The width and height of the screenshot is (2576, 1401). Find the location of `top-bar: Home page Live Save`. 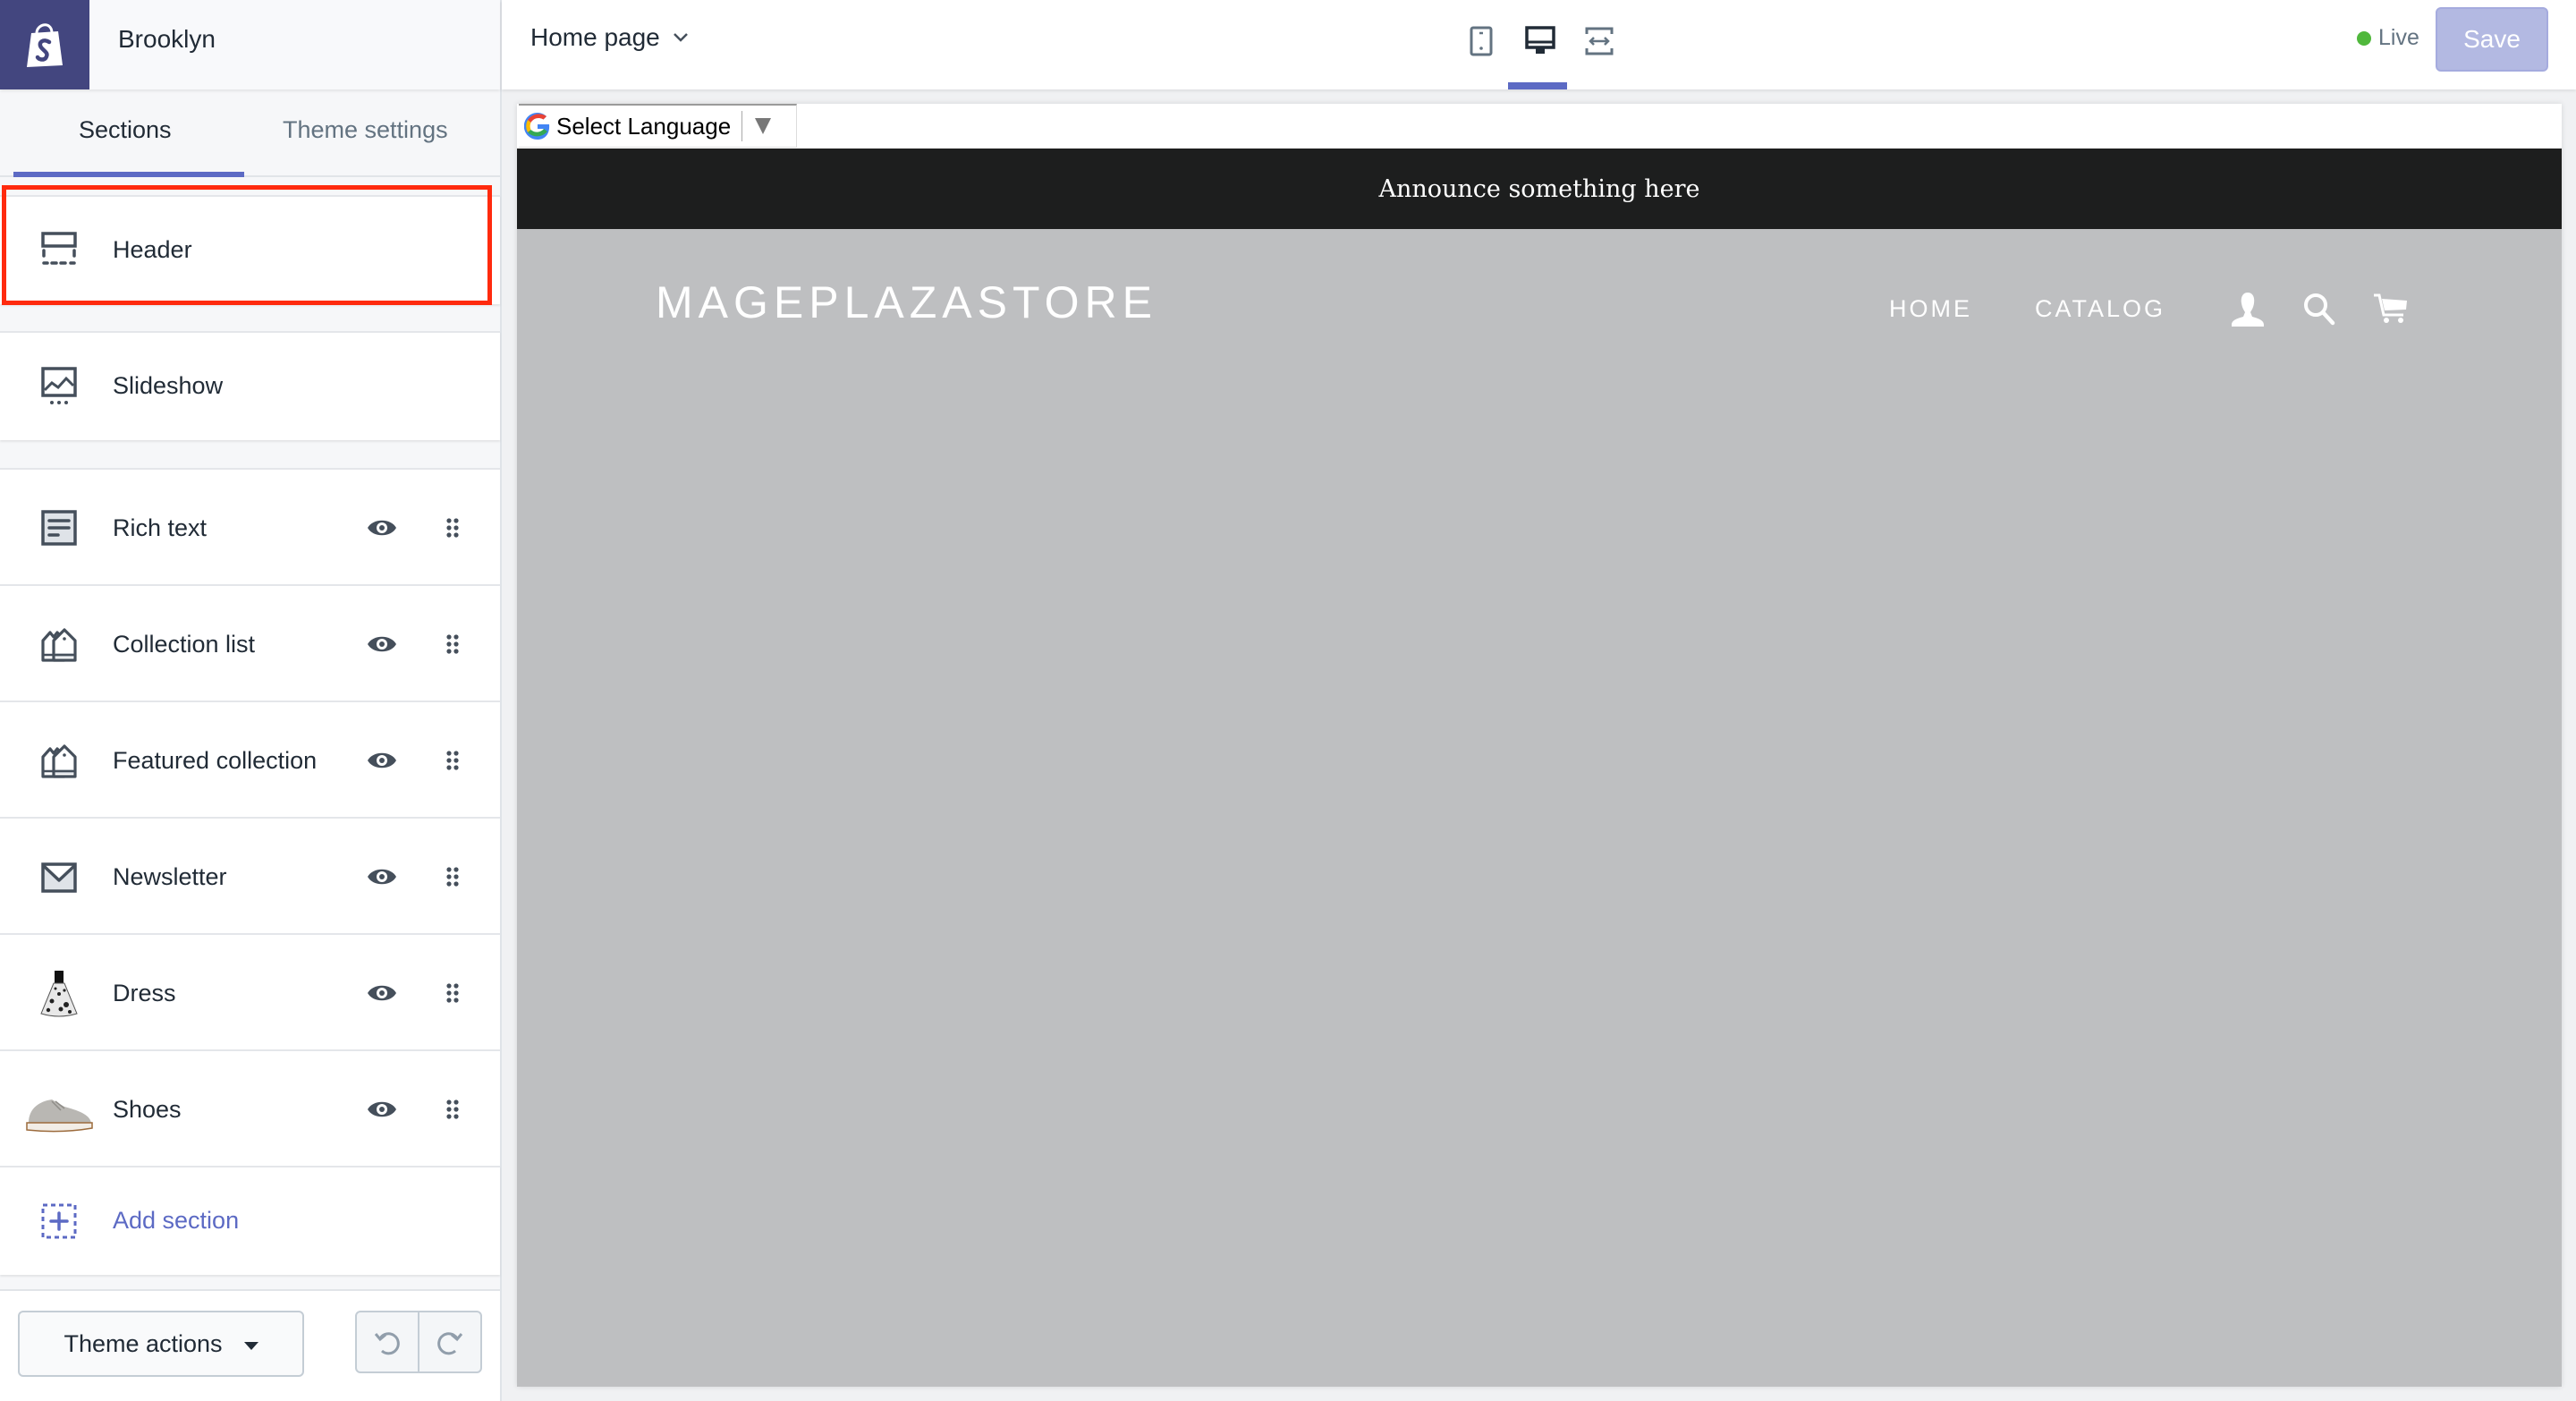

top-bar: Home page Live Save is located at coordinates (1539, 44).